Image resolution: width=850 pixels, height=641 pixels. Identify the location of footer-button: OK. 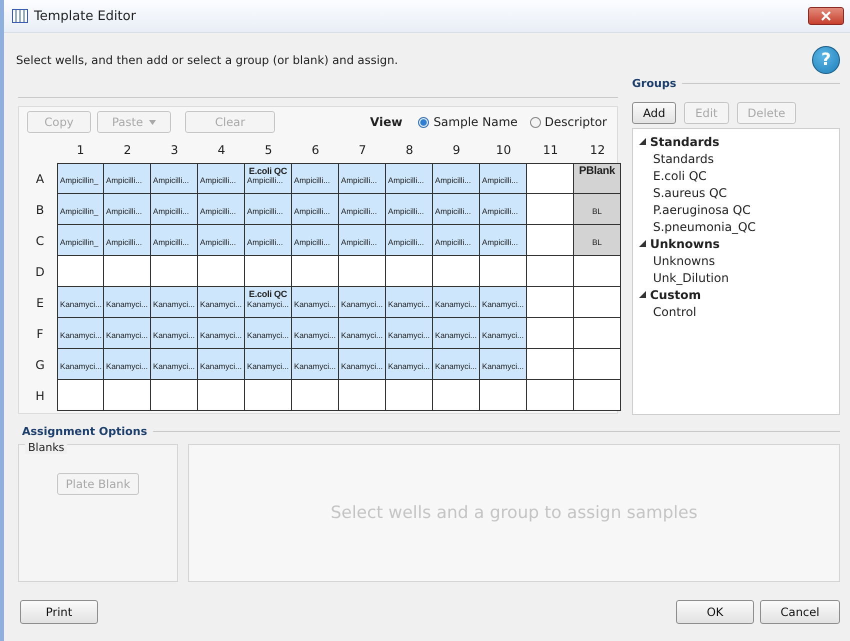
(715, 612).